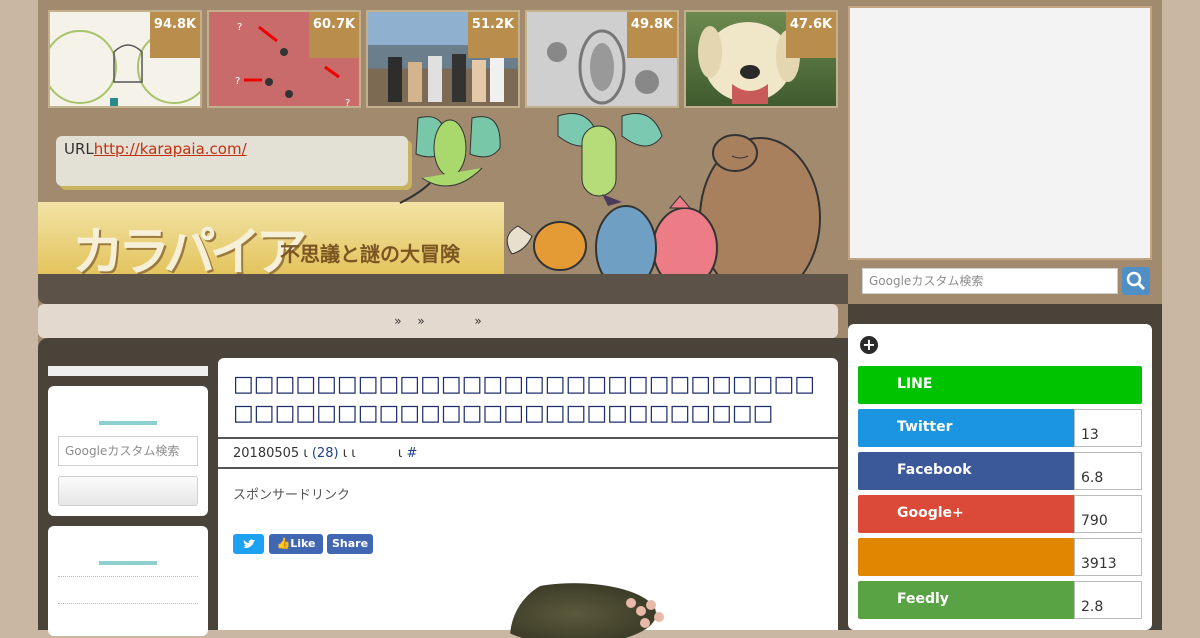 The width and height of the screenshot is (1200, 638). What do you see at coordinates (1108, 471) in the screenshot?
I see `share-facebook-count: 6.8` at bounding box center [1108, 471].